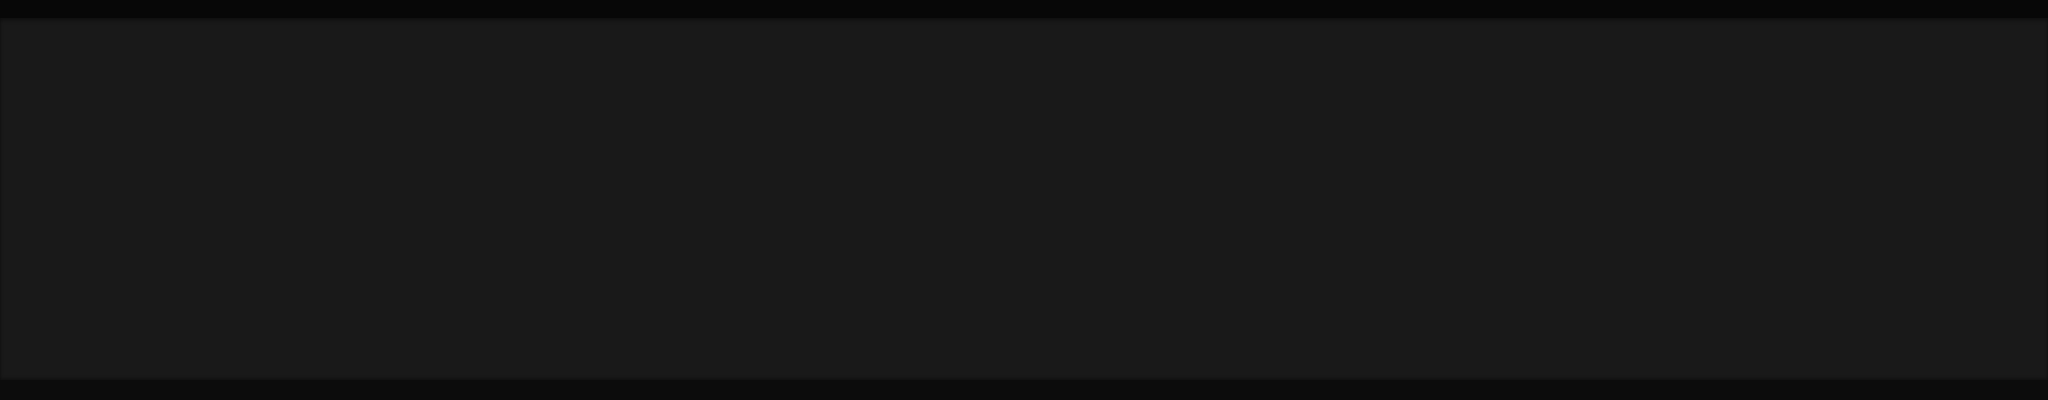  I want to click on top-bar, so click(1024, 9).